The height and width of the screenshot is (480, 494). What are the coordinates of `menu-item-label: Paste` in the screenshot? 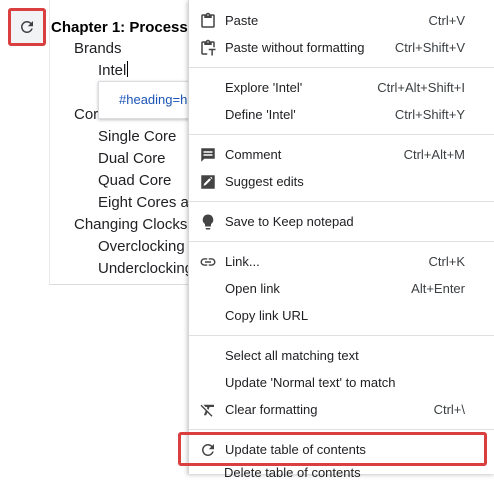 It's located at (242, 20).